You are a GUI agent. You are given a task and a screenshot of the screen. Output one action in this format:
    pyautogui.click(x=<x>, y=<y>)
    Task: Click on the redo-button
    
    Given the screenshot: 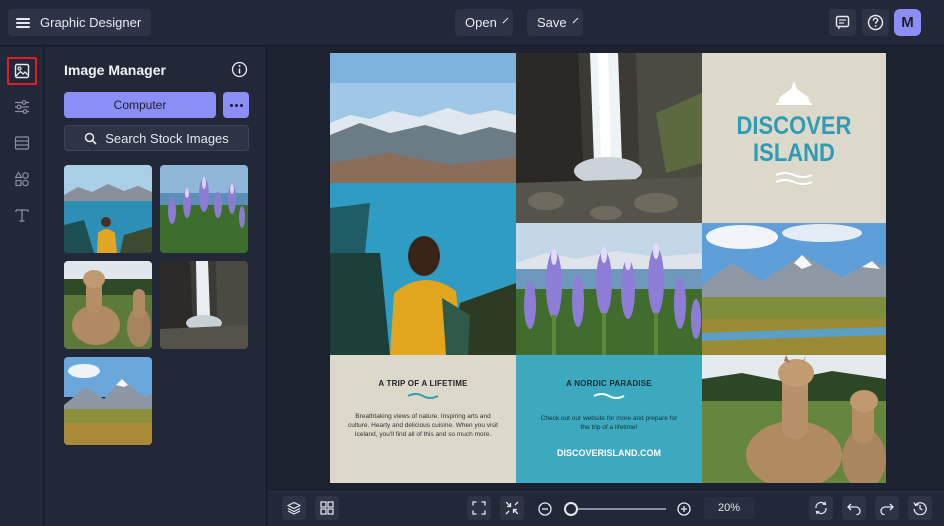 What is the action you would take?
    pyautogui.click(x=887, y=508)
    